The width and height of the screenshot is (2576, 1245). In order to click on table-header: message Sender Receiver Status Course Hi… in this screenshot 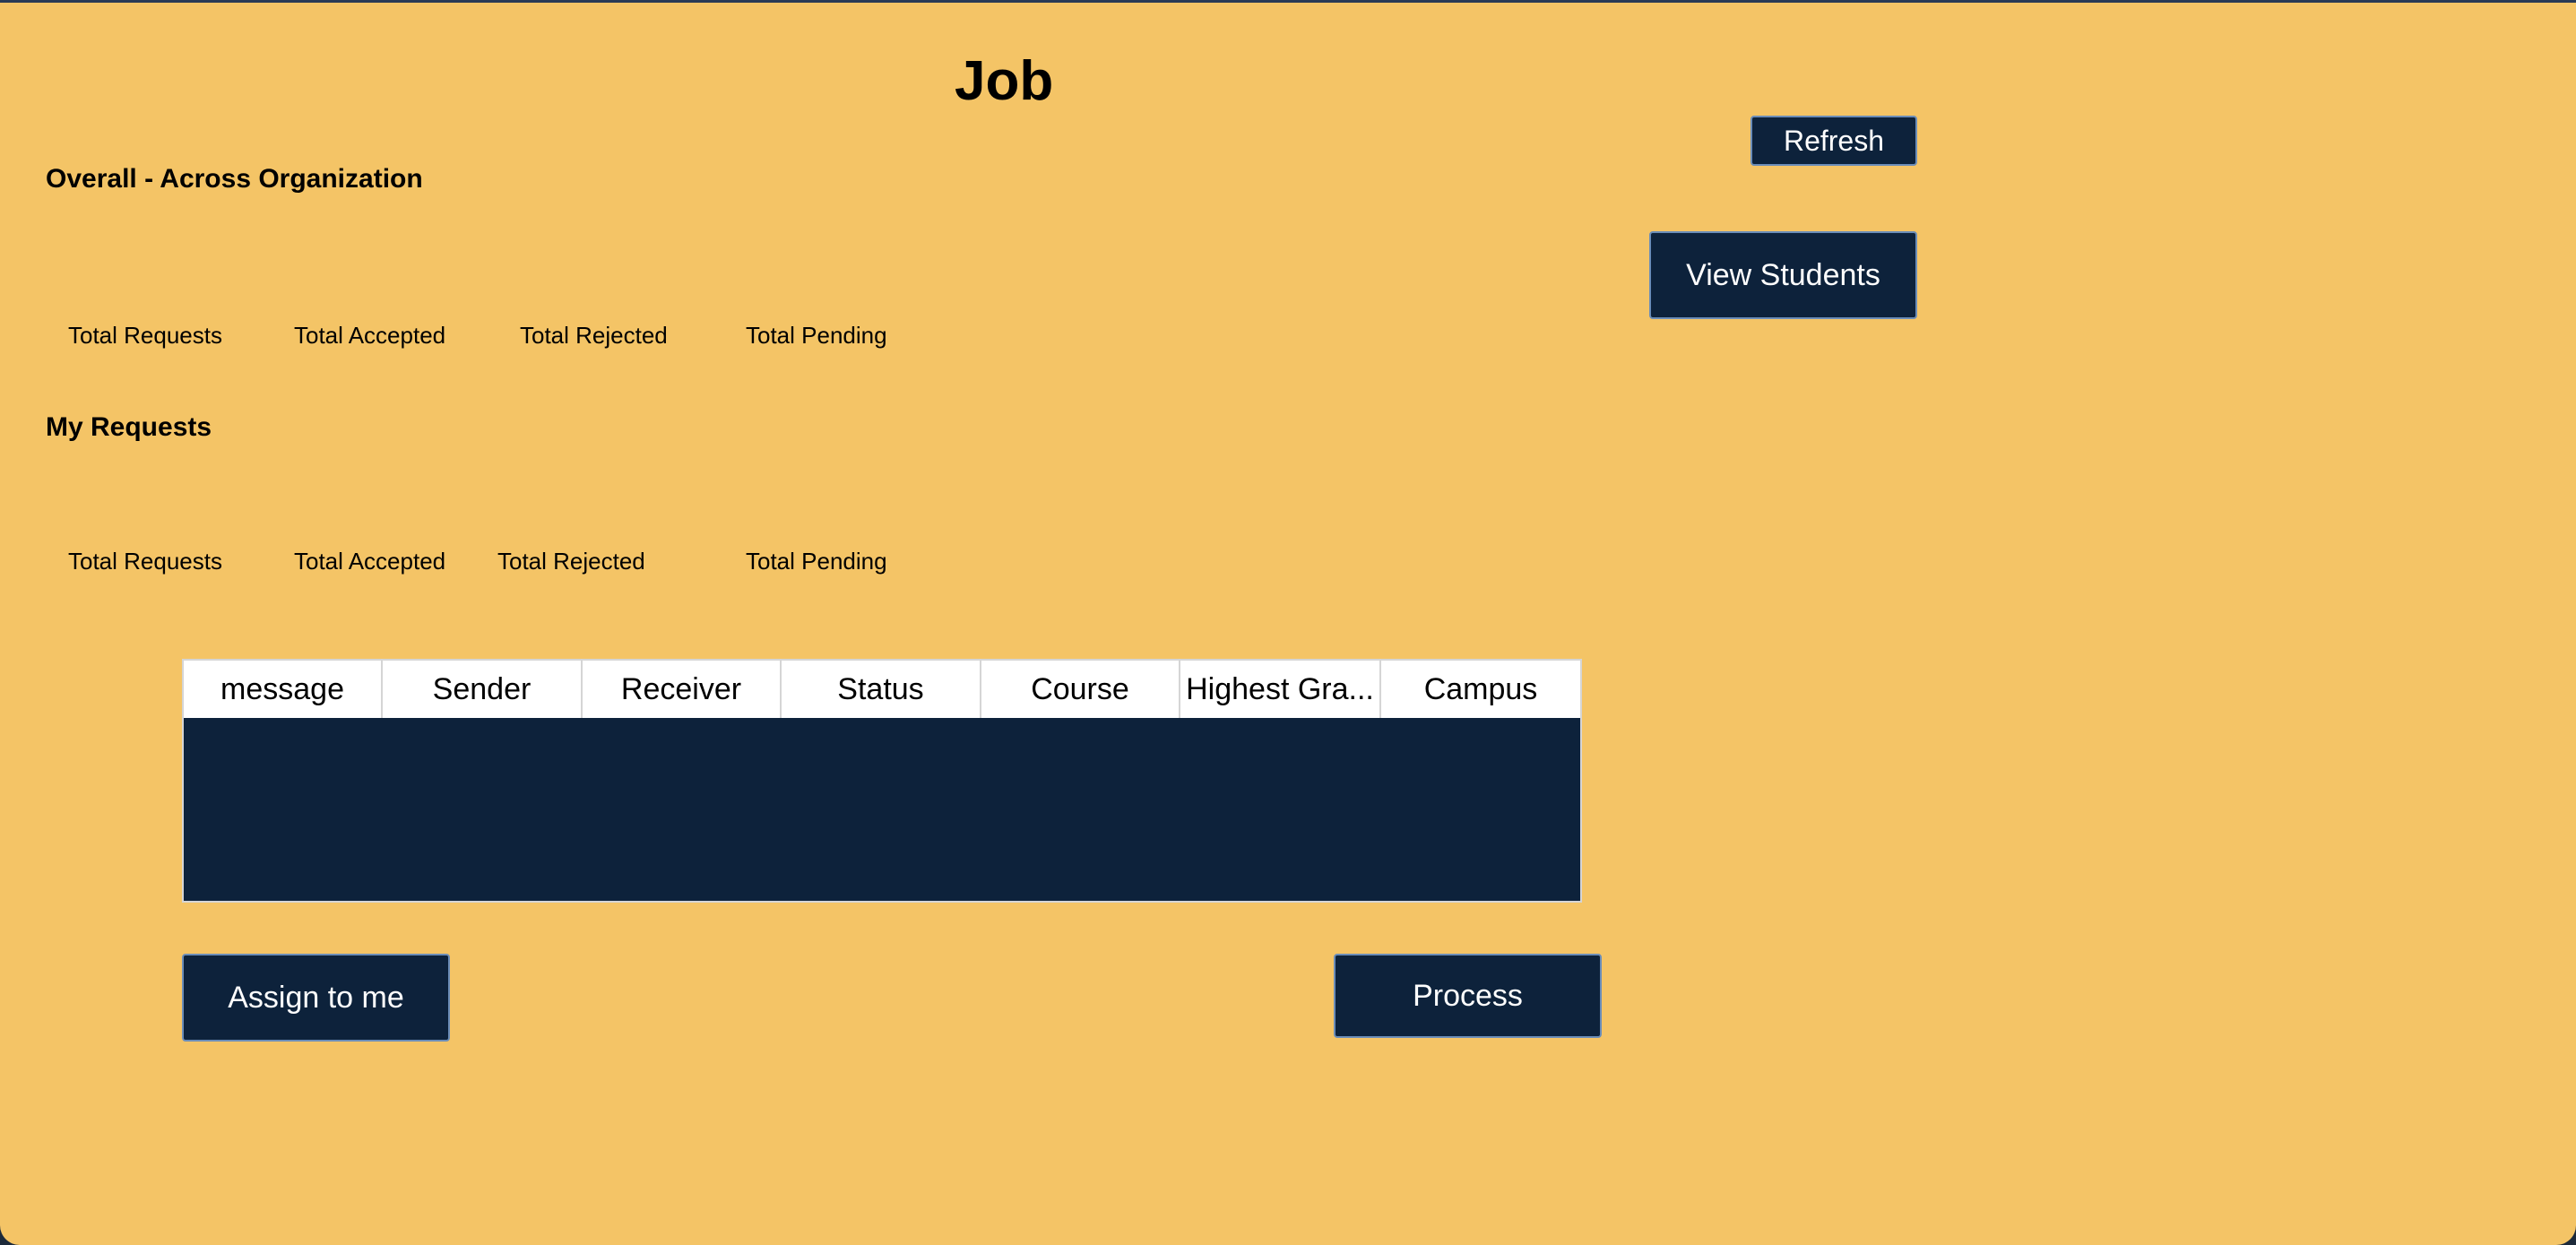, I will do `click(882, 689)`.